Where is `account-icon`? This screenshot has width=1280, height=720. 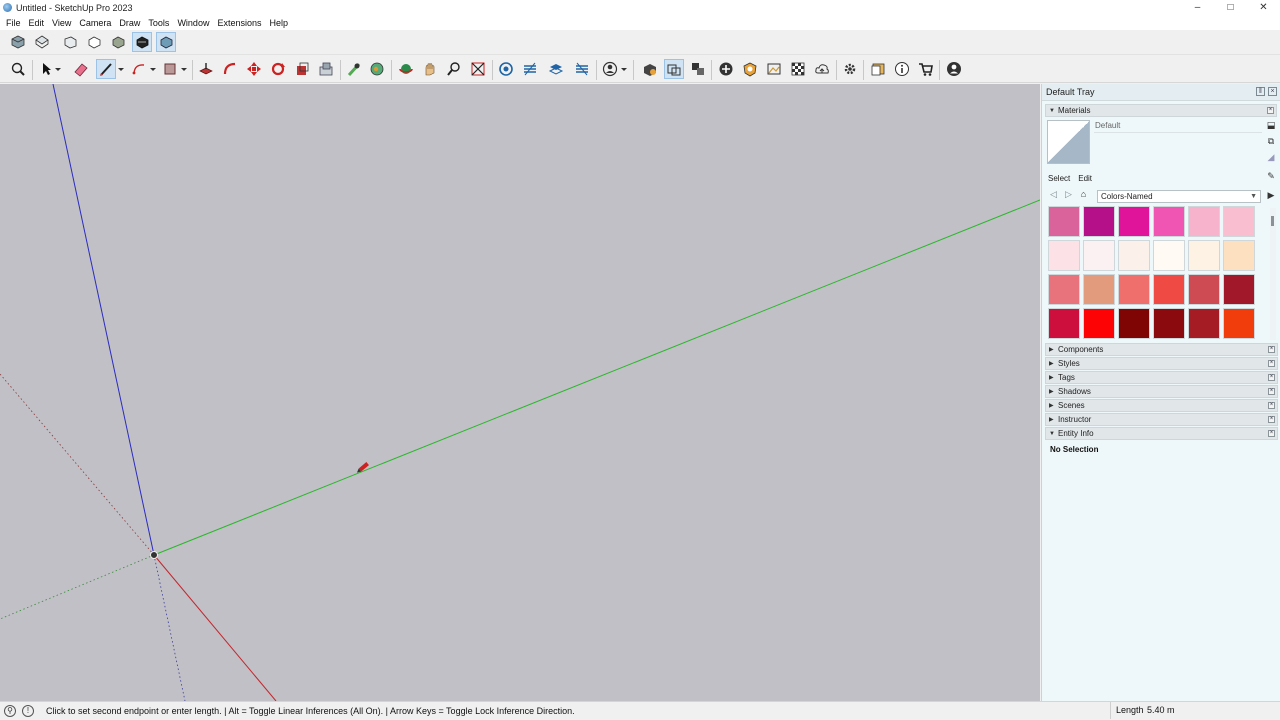
account-icon is located at coordinates (610, 69).